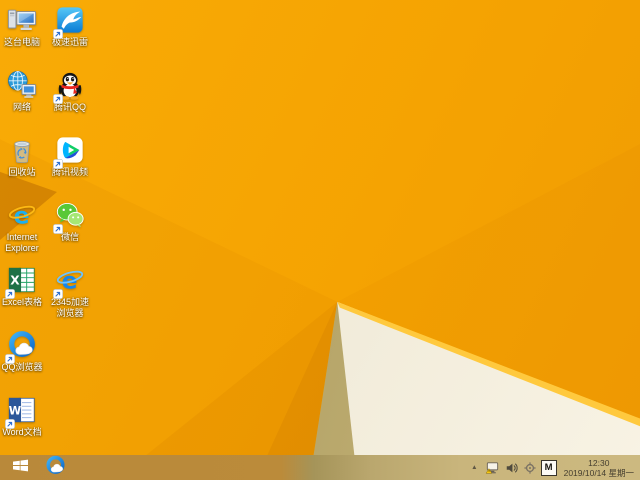  I want to click on desktop-icon-this-pc: 这台电脑, so click(22, 26).